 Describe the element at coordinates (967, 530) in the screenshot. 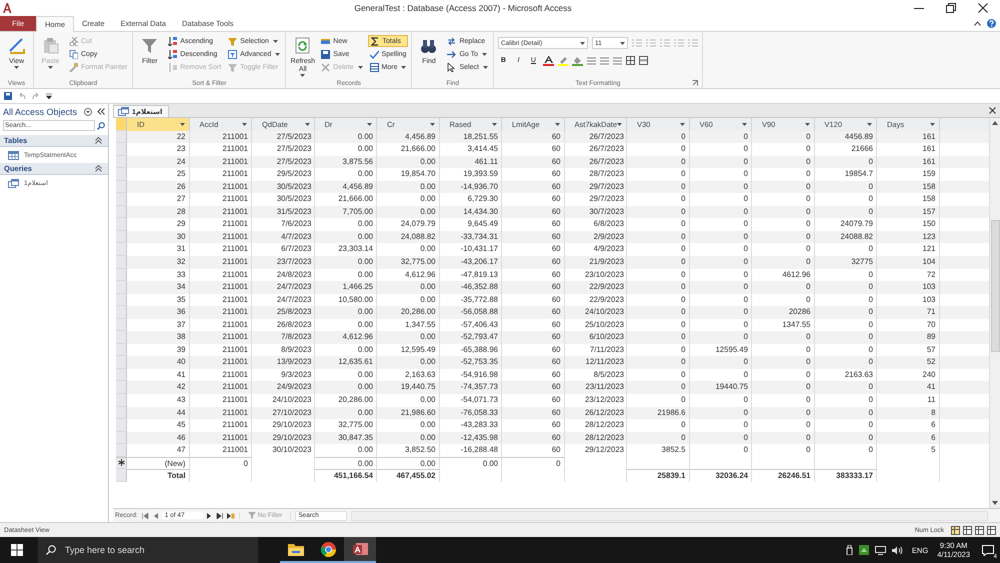

I see `pivot-table-icon` at that location.